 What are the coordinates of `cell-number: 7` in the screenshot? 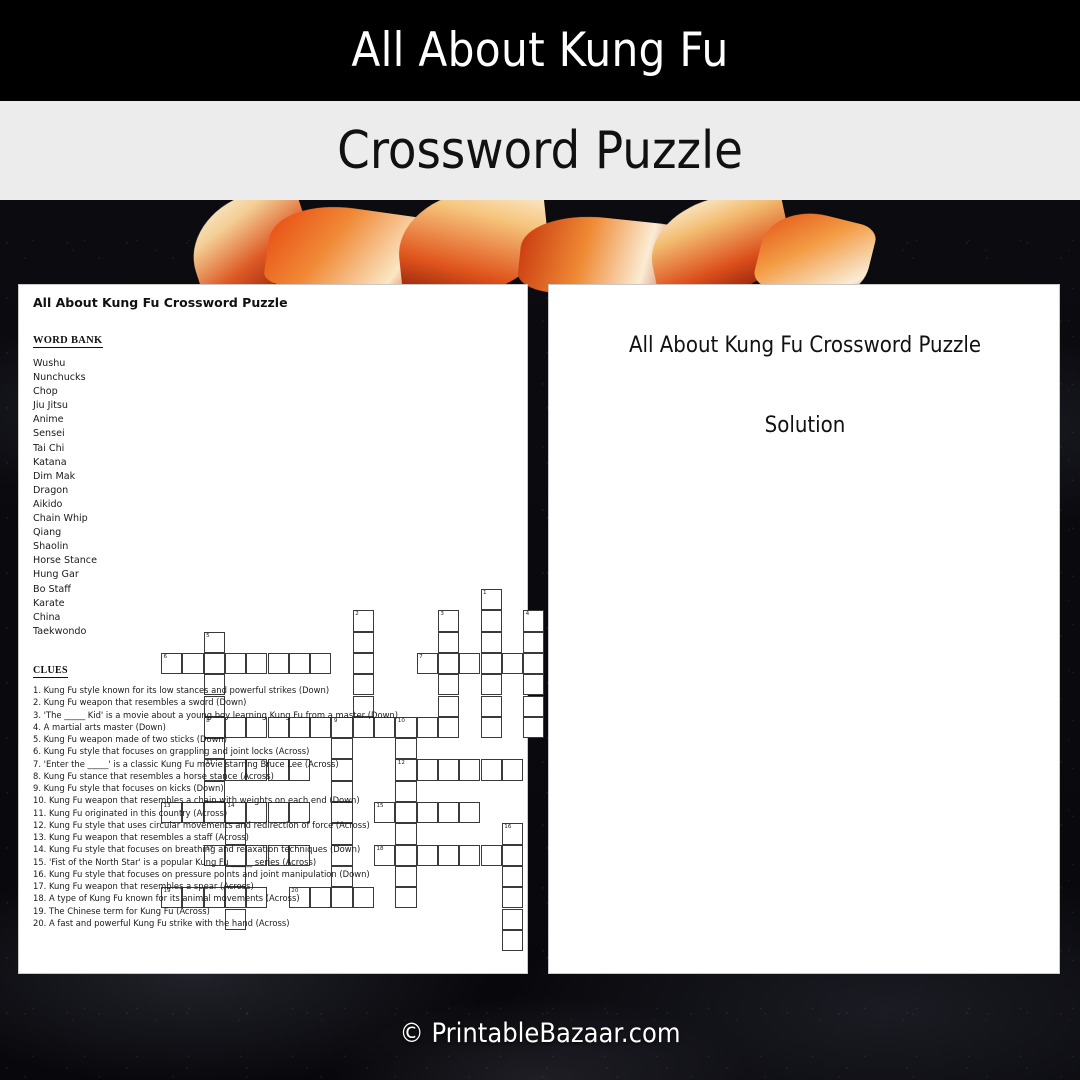 It's located at (421, 656).